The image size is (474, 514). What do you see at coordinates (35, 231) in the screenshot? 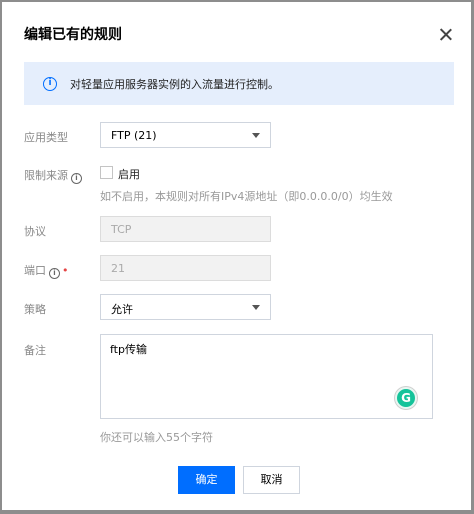
I see `protocol-label: 协议` at bounding box center [35, 231].